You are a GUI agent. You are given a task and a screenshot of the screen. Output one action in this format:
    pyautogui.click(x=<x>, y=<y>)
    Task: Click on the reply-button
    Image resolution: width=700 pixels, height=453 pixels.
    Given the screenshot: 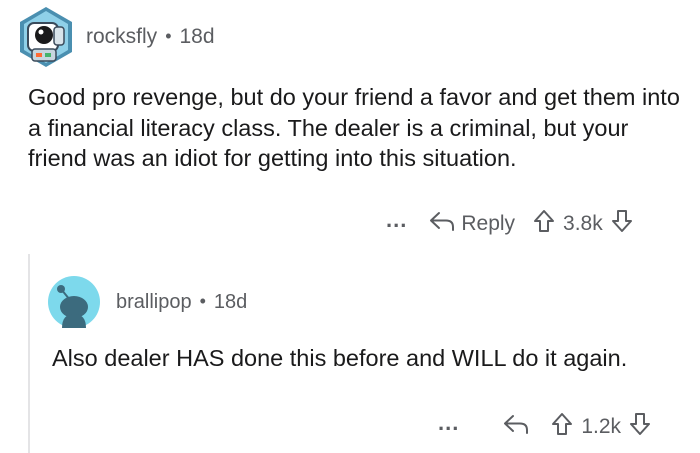 What is the action you would take?
    pyautogui.click(x=516, y=427)
    